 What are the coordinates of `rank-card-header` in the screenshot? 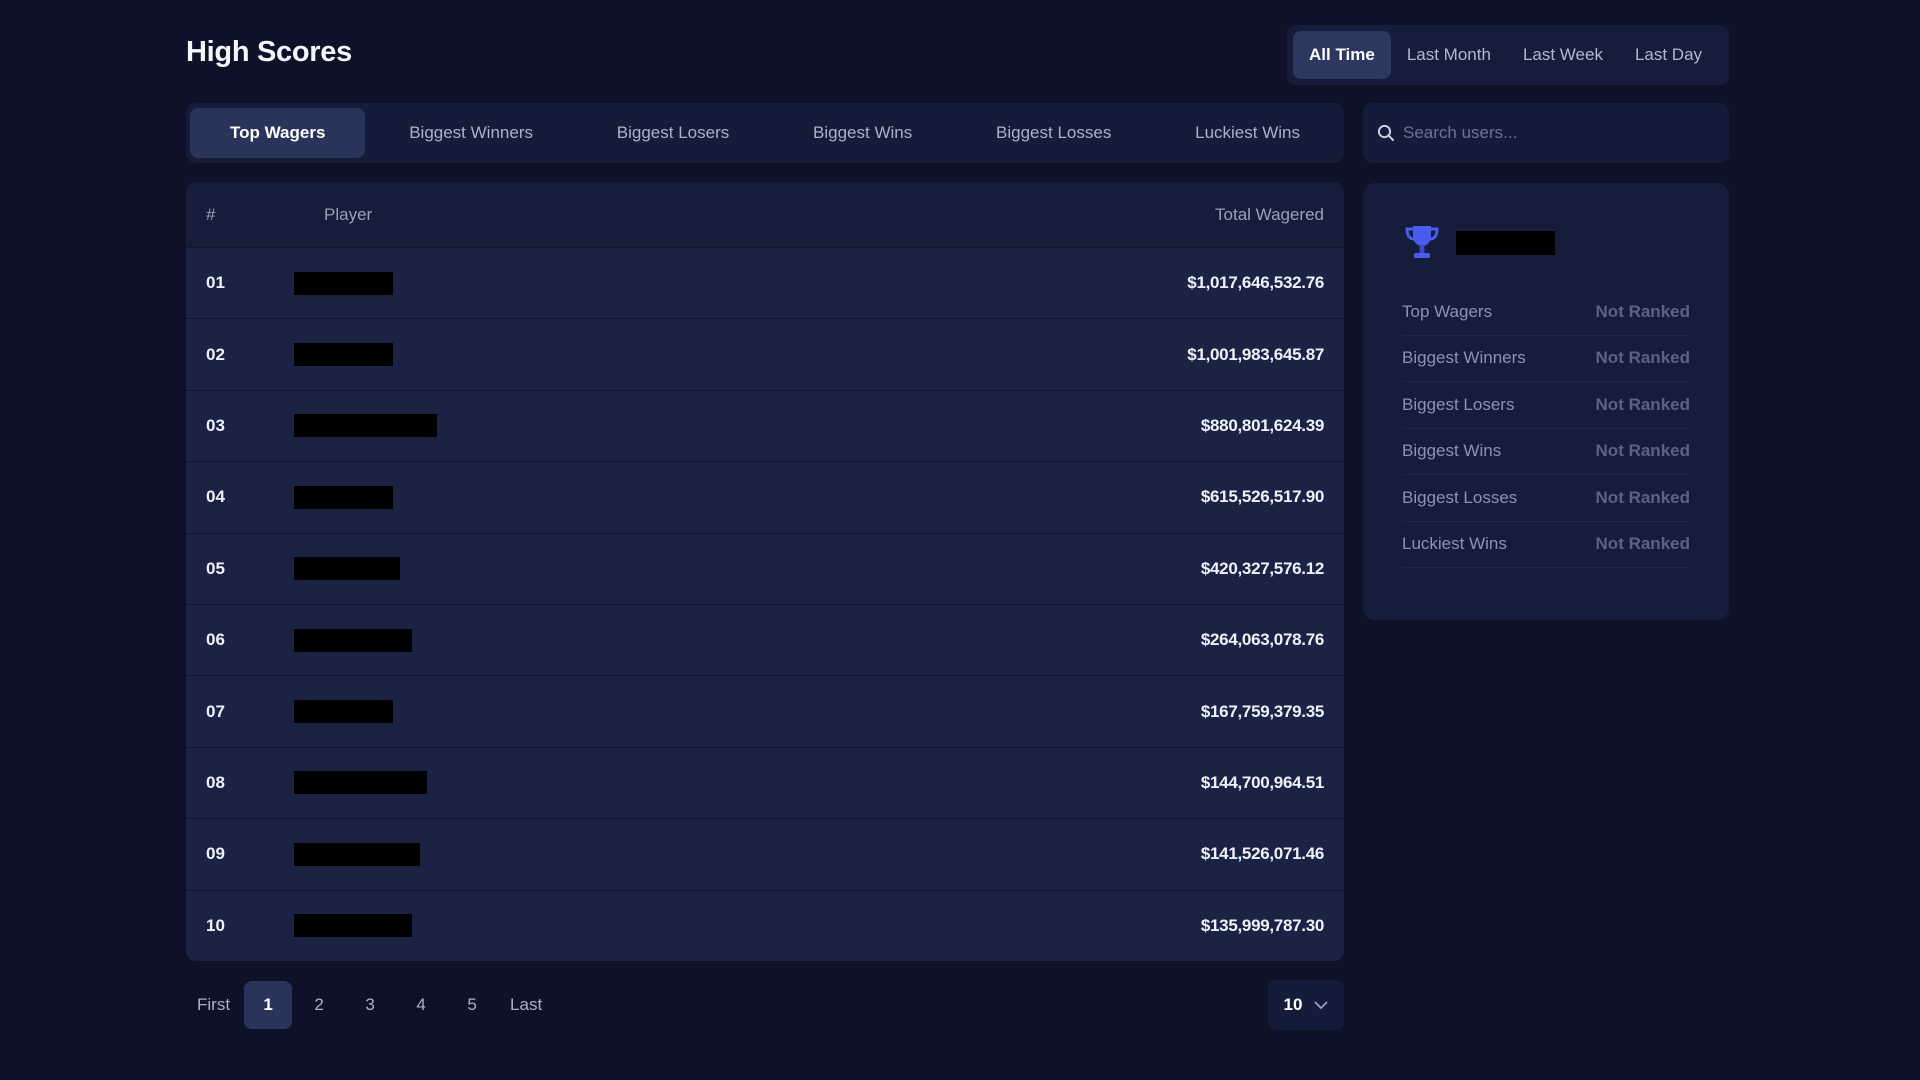 It's located at (1546, 243).